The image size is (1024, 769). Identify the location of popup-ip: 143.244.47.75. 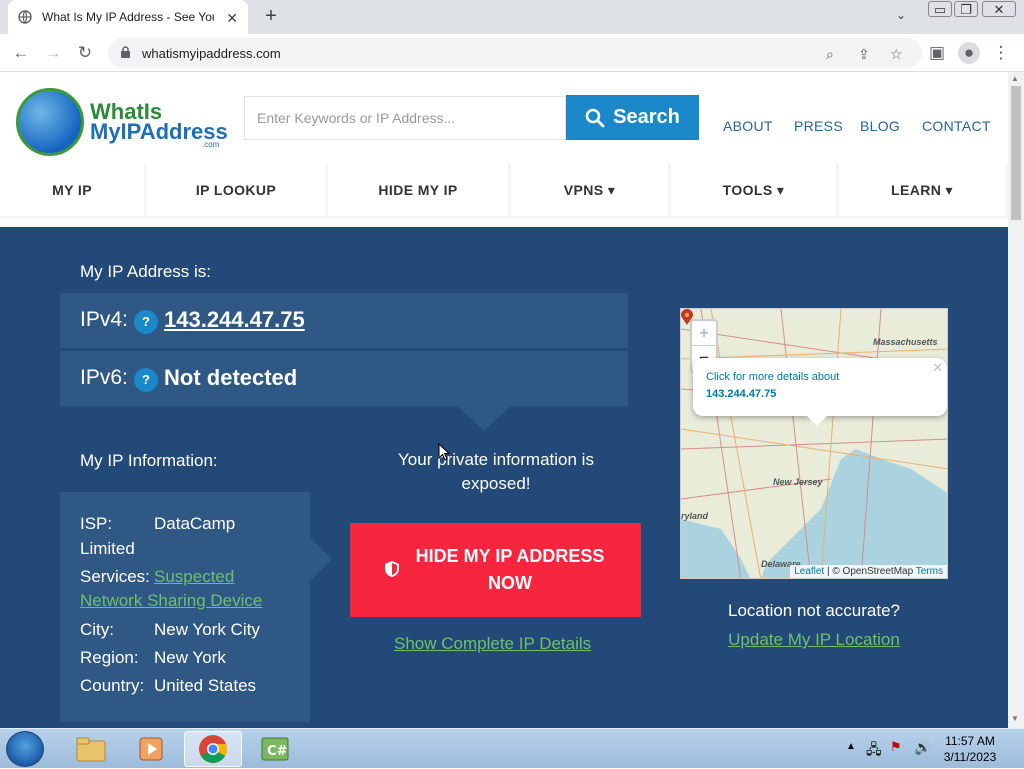
(741, 394).